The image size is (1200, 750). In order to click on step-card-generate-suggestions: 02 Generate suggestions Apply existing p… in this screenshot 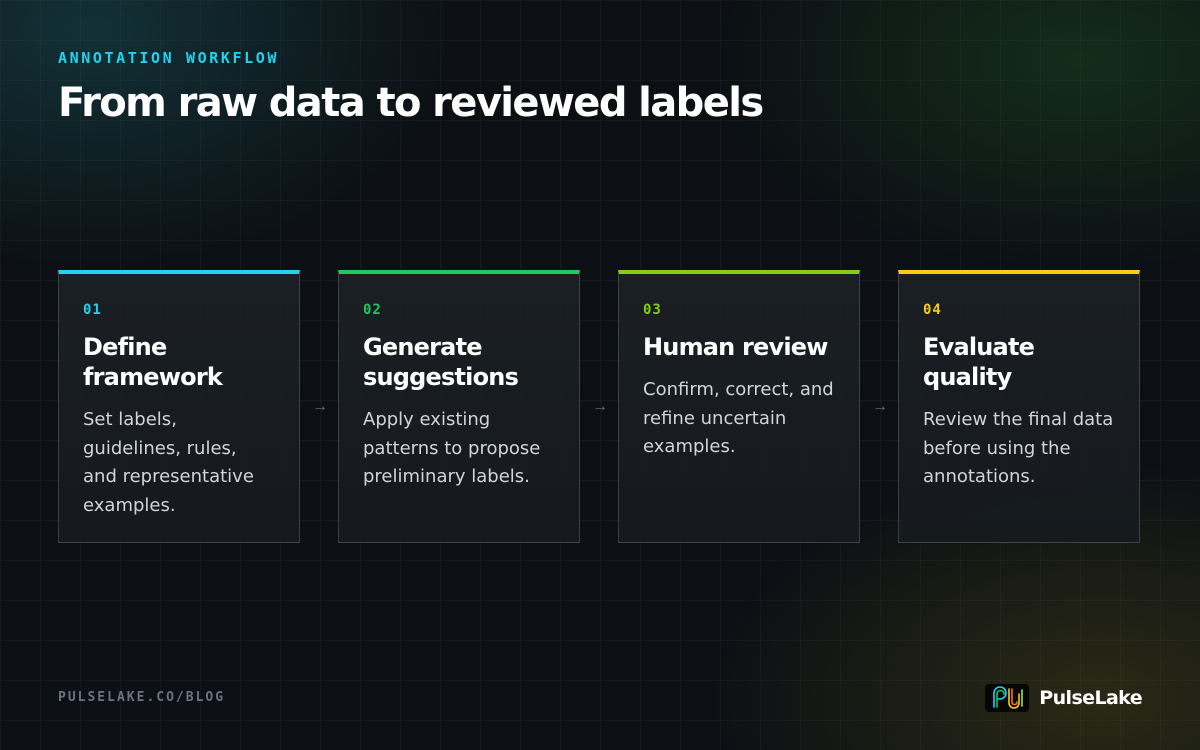, I will do `click(459, 406)`.